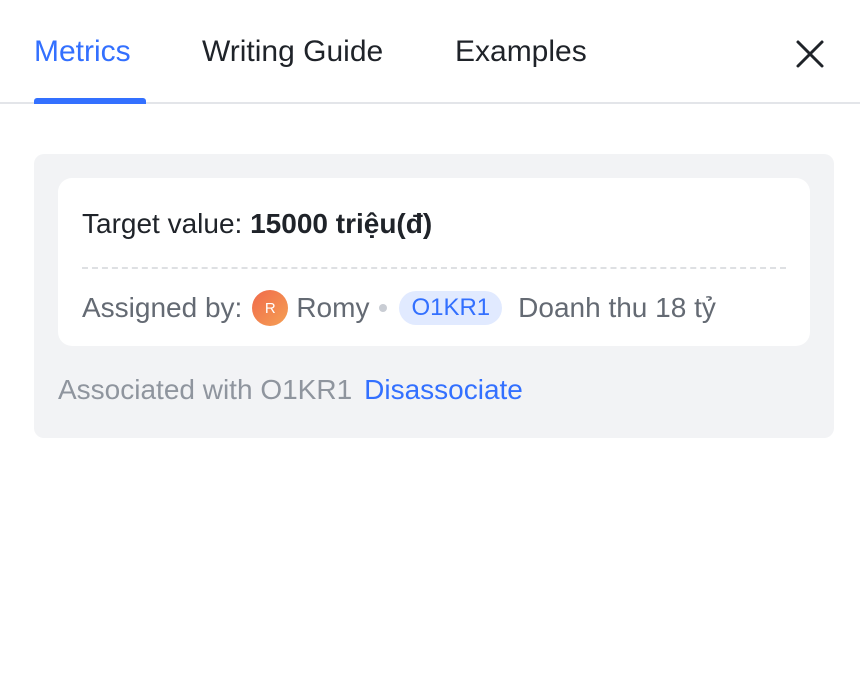 This screenshot has width=860, height=694. What do you see at coordinates (333, 307) in the screenshot?
I see `assignee-name: Romy` at bounding box center [333, 307].